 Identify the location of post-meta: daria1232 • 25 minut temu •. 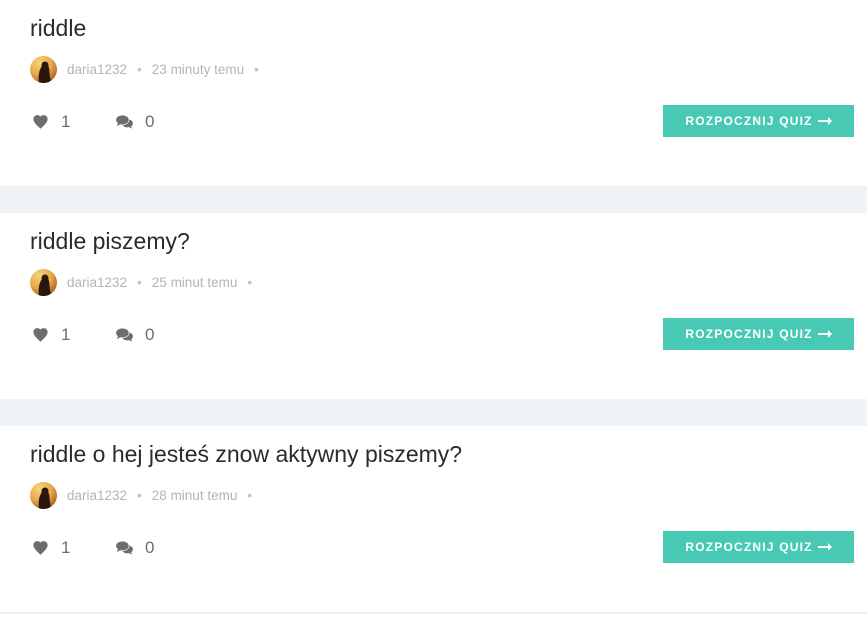
(141, 282).